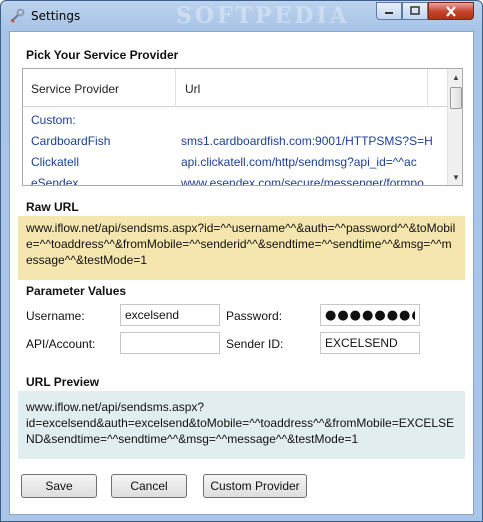 Image resolution: width=483 pixels, height=522 pixels. I want to click on password-input, so click(370, 315).